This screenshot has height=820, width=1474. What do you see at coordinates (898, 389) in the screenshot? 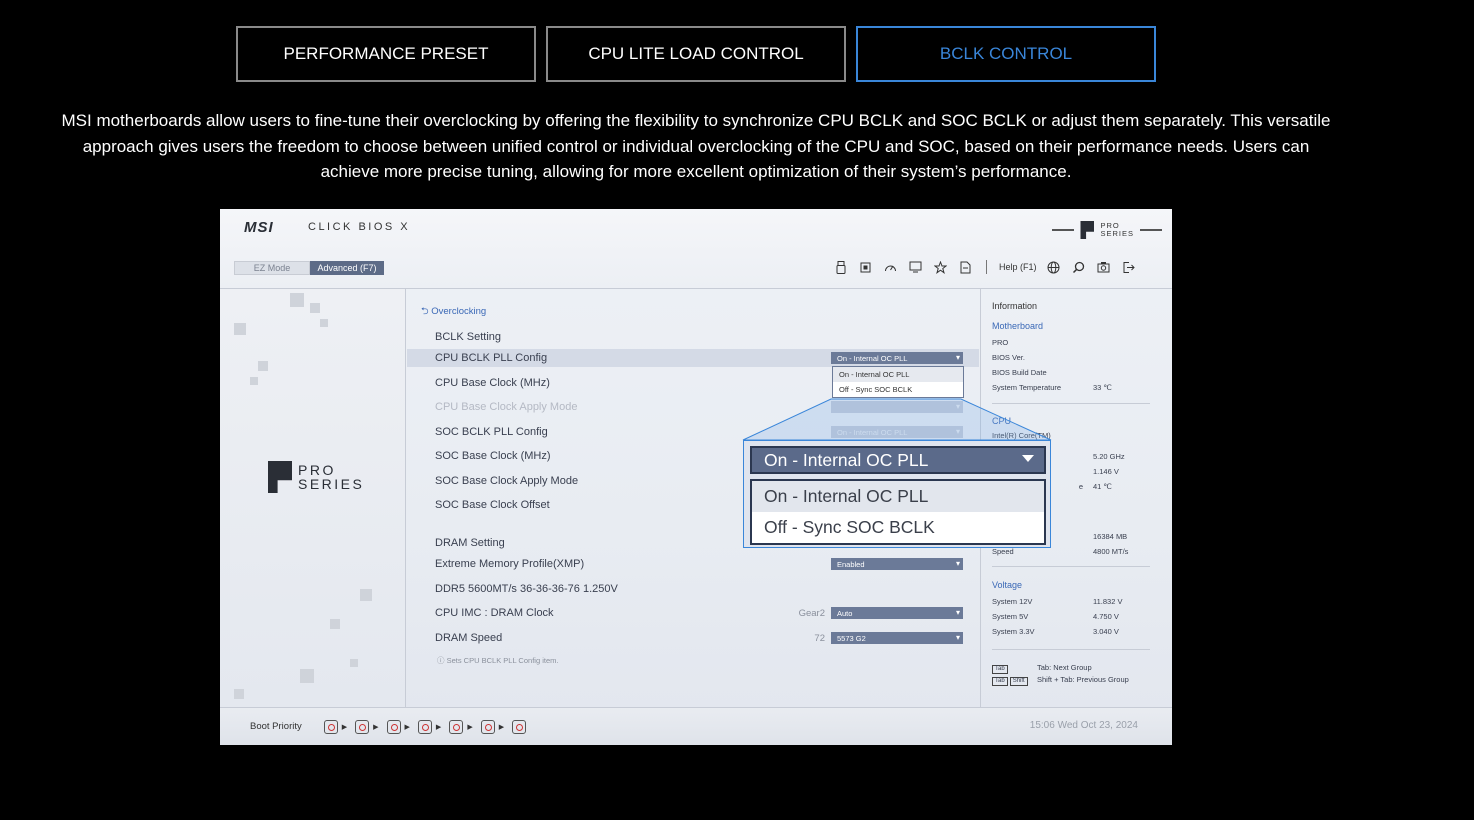
I see `dropdown-option: Off - Sync SOC BCLK` at bounding box center [898, 389].